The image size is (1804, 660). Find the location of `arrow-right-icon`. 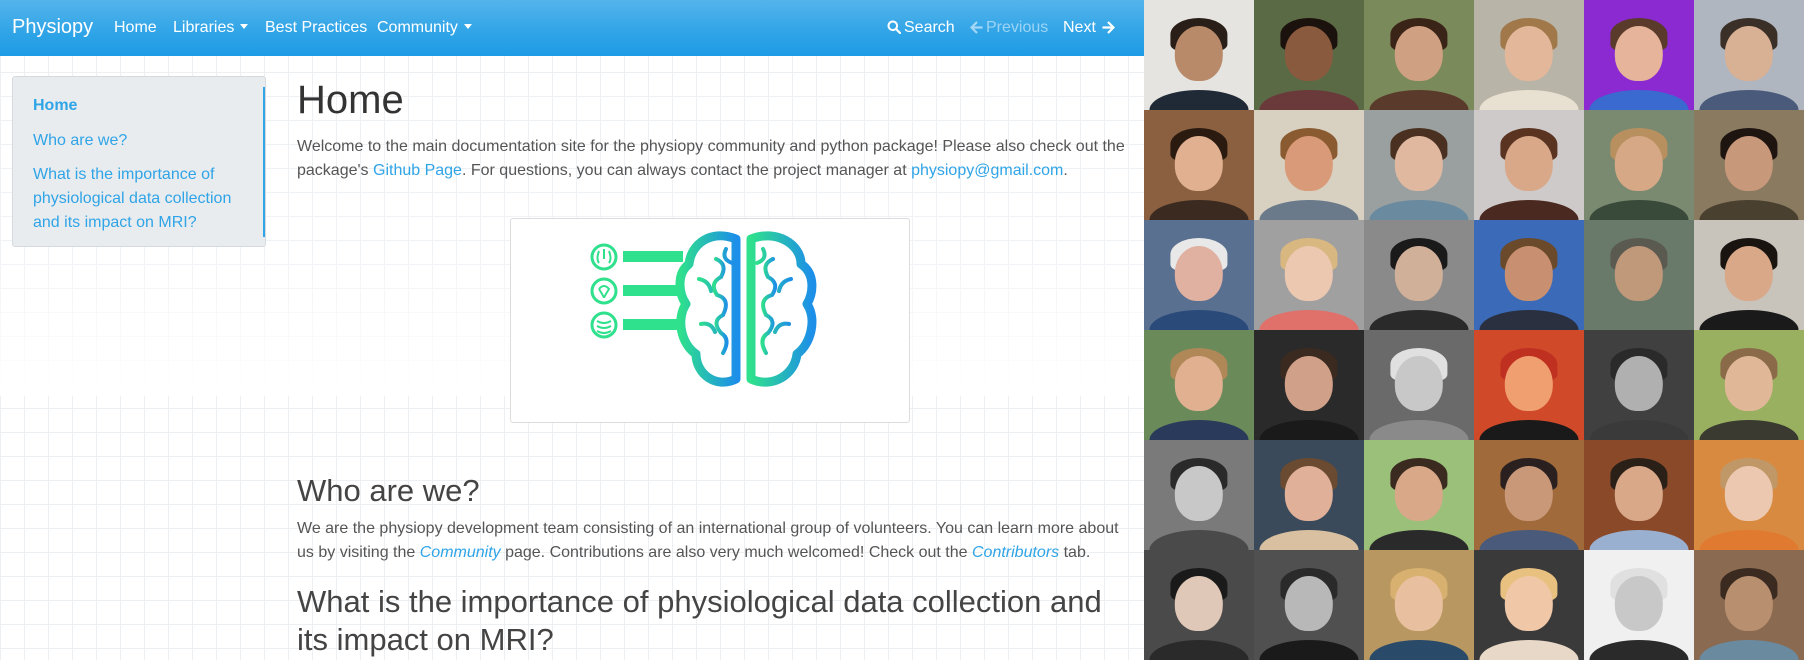

arrow-right-icon is located at coordinates (1109, 27).